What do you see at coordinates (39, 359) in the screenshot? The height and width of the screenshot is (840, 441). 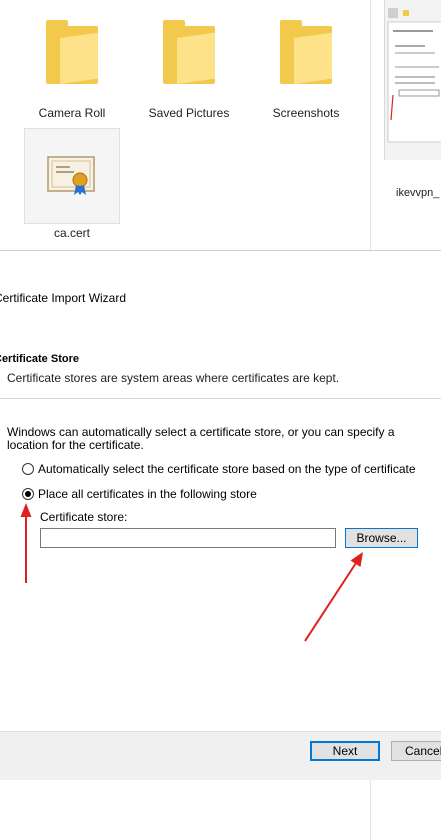 I see `section-title: Certificate Store` at bounding box center [39, 359].